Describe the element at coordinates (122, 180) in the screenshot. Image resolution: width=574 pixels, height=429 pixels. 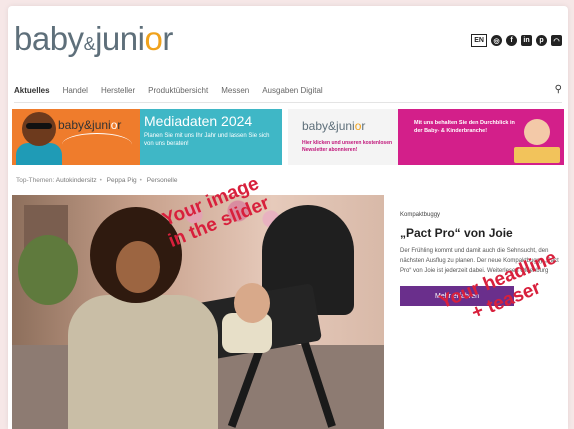
I see `top-theme-link: Peppa Pig` at that location.